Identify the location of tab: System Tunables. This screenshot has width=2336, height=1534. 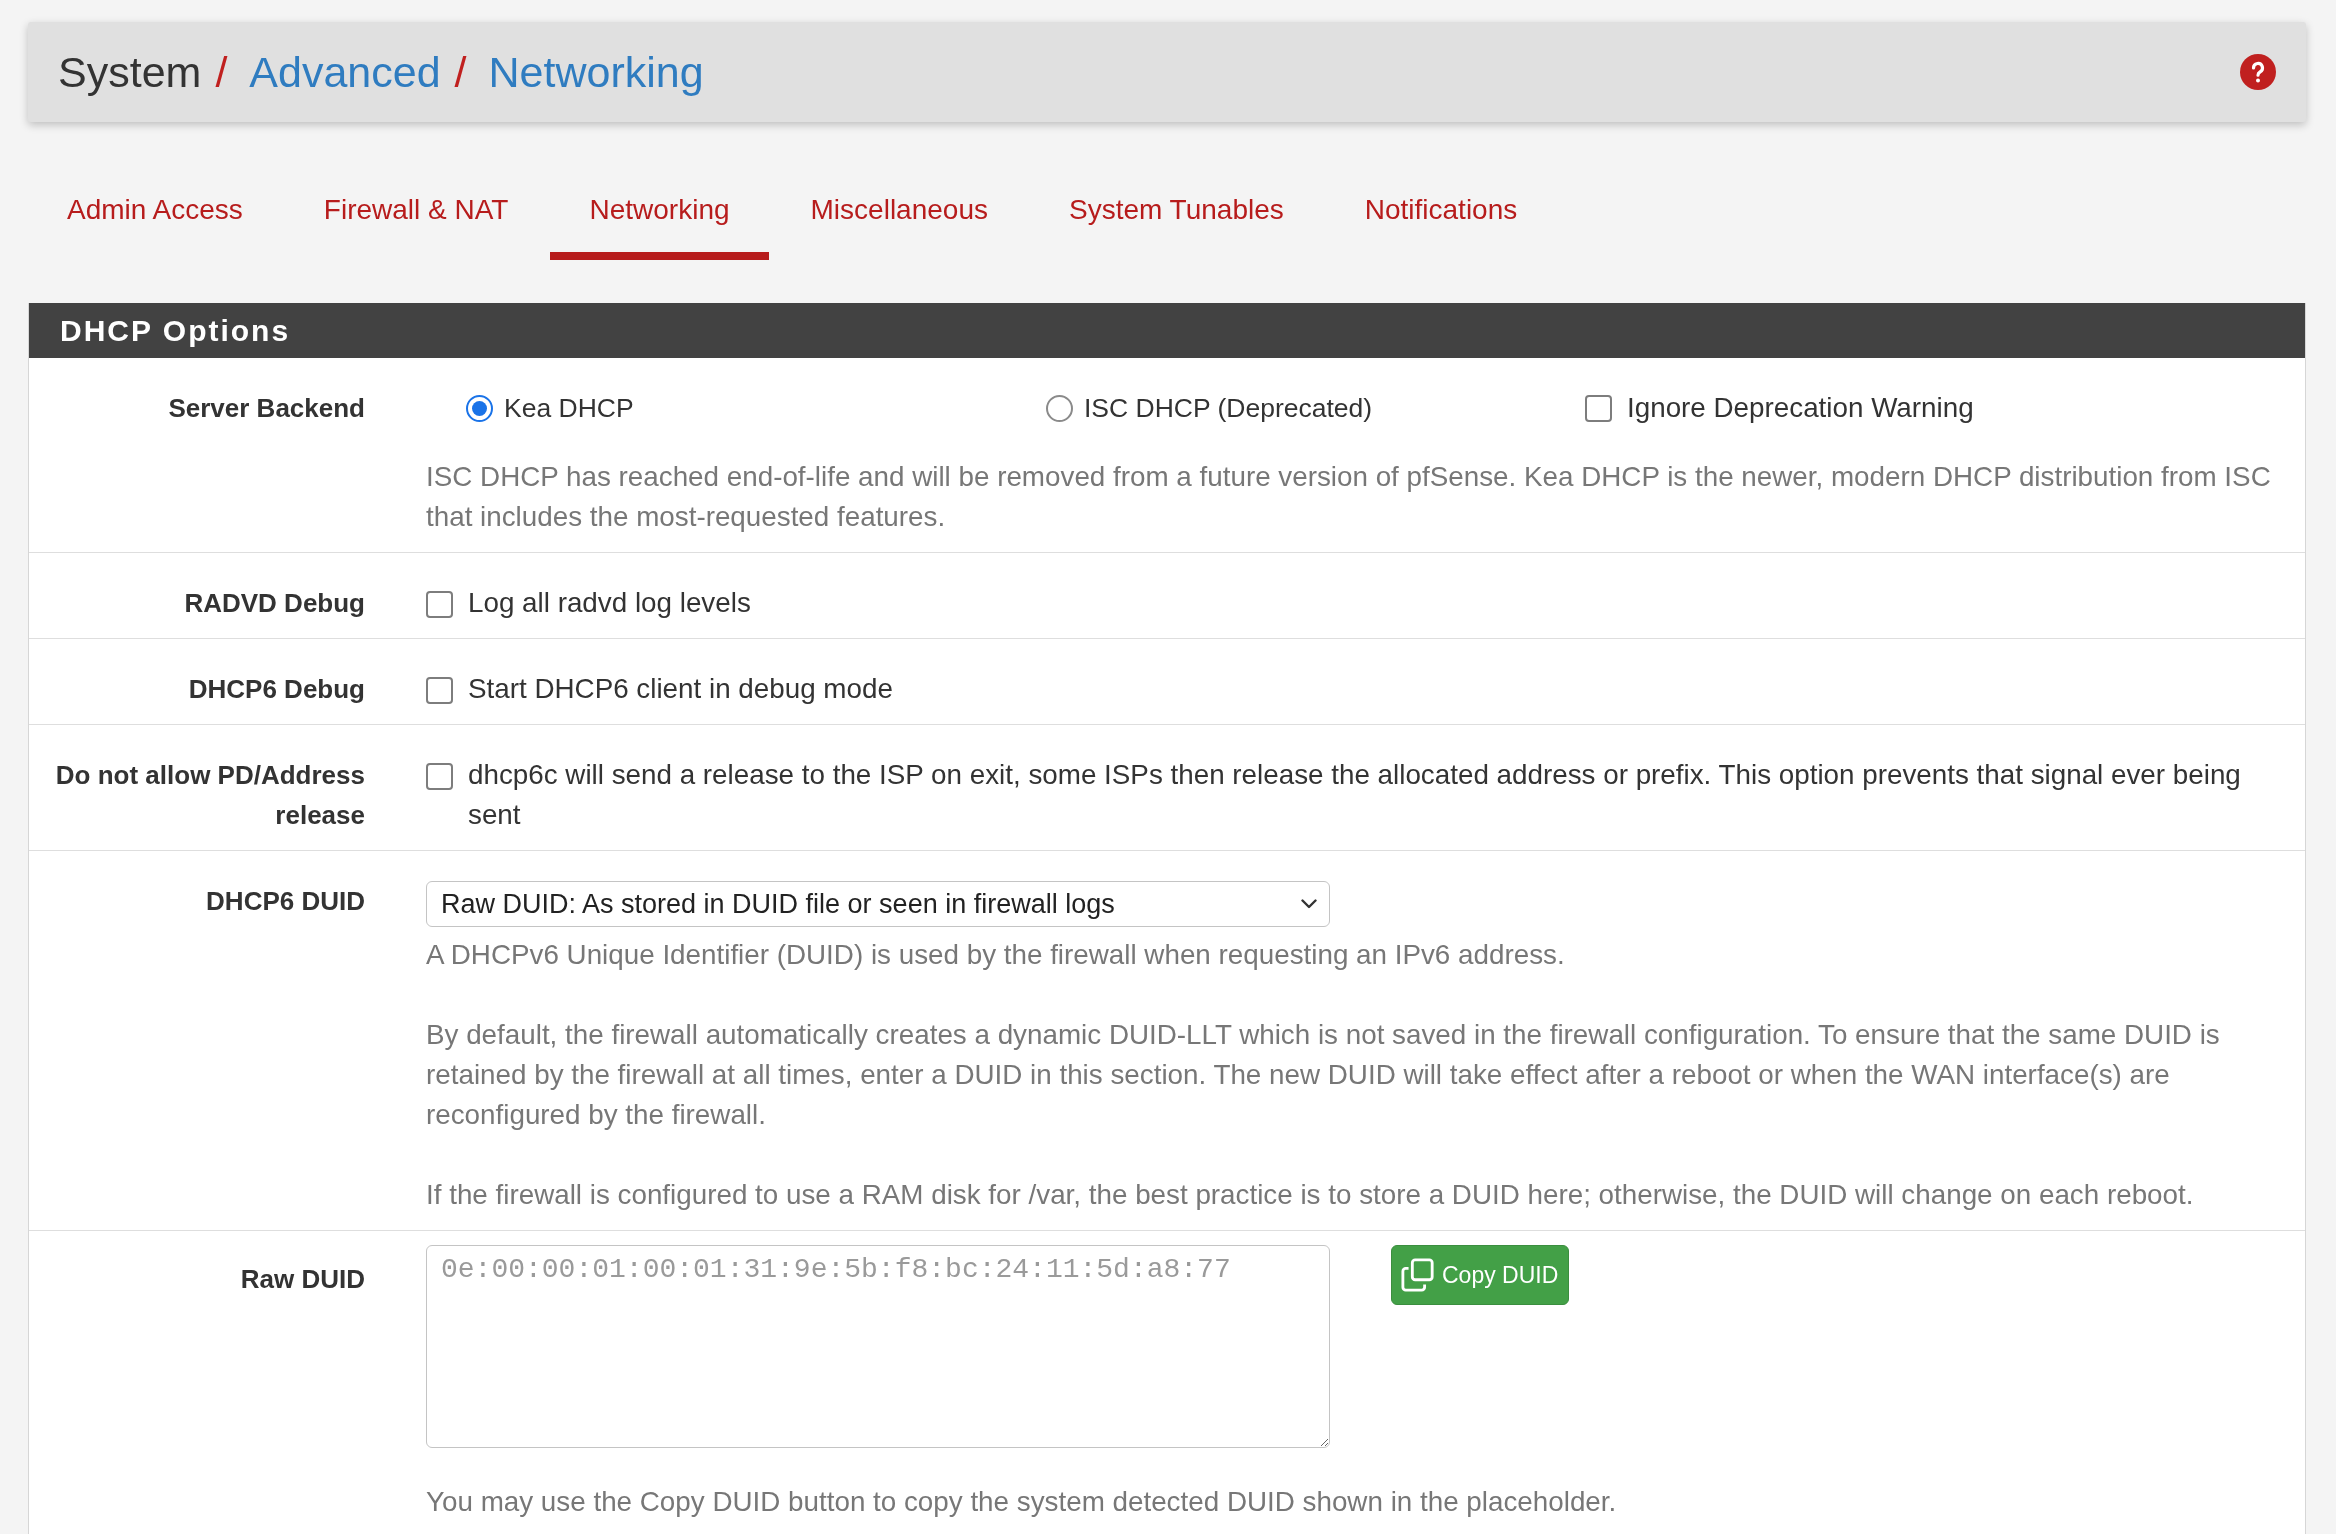
(1176, 213).